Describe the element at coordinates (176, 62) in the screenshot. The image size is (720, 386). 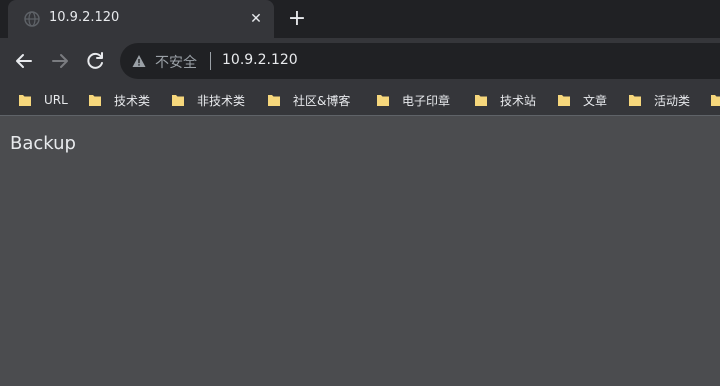
I see `security-label: 不安全` at that location.